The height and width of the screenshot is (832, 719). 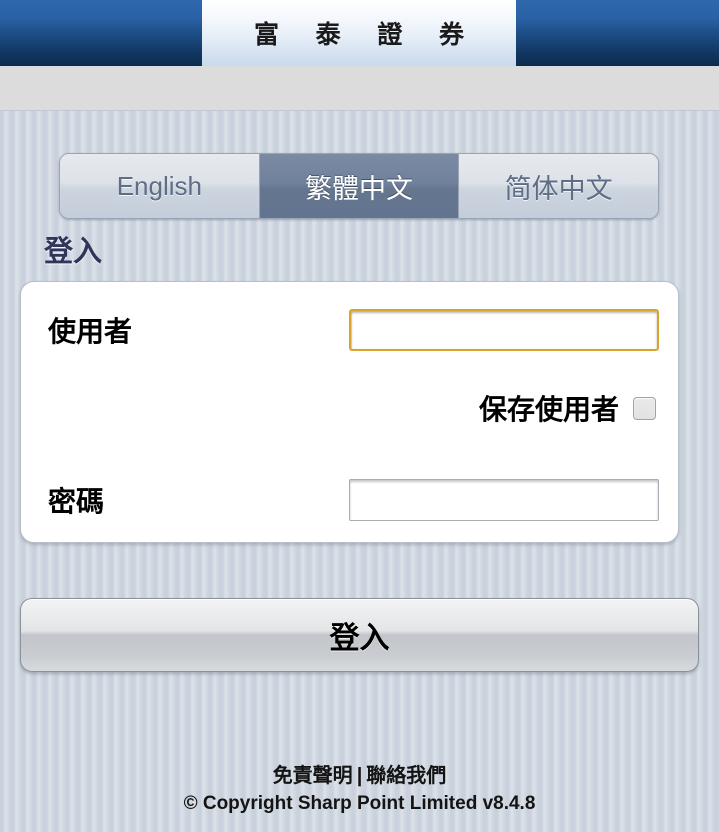 I want to click on login-submit-button-label: 登入, so click(x=359, y=638).